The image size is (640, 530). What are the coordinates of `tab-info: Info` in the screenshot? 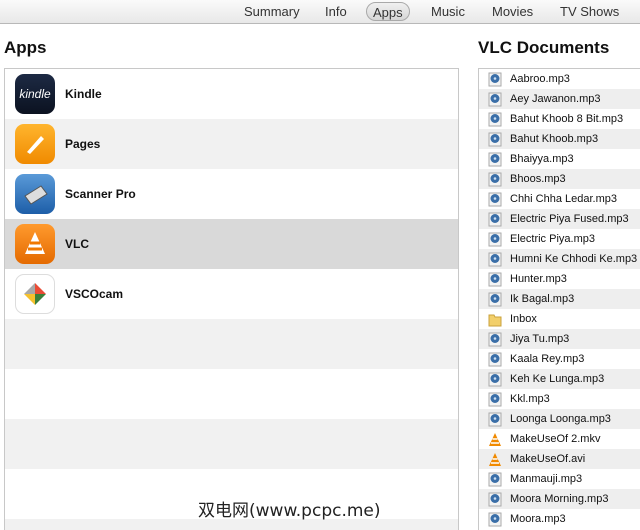 It's located at (336, 11).